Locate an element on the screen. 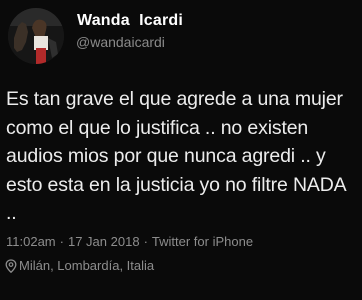  avatar is located at coordinates (36, 36).